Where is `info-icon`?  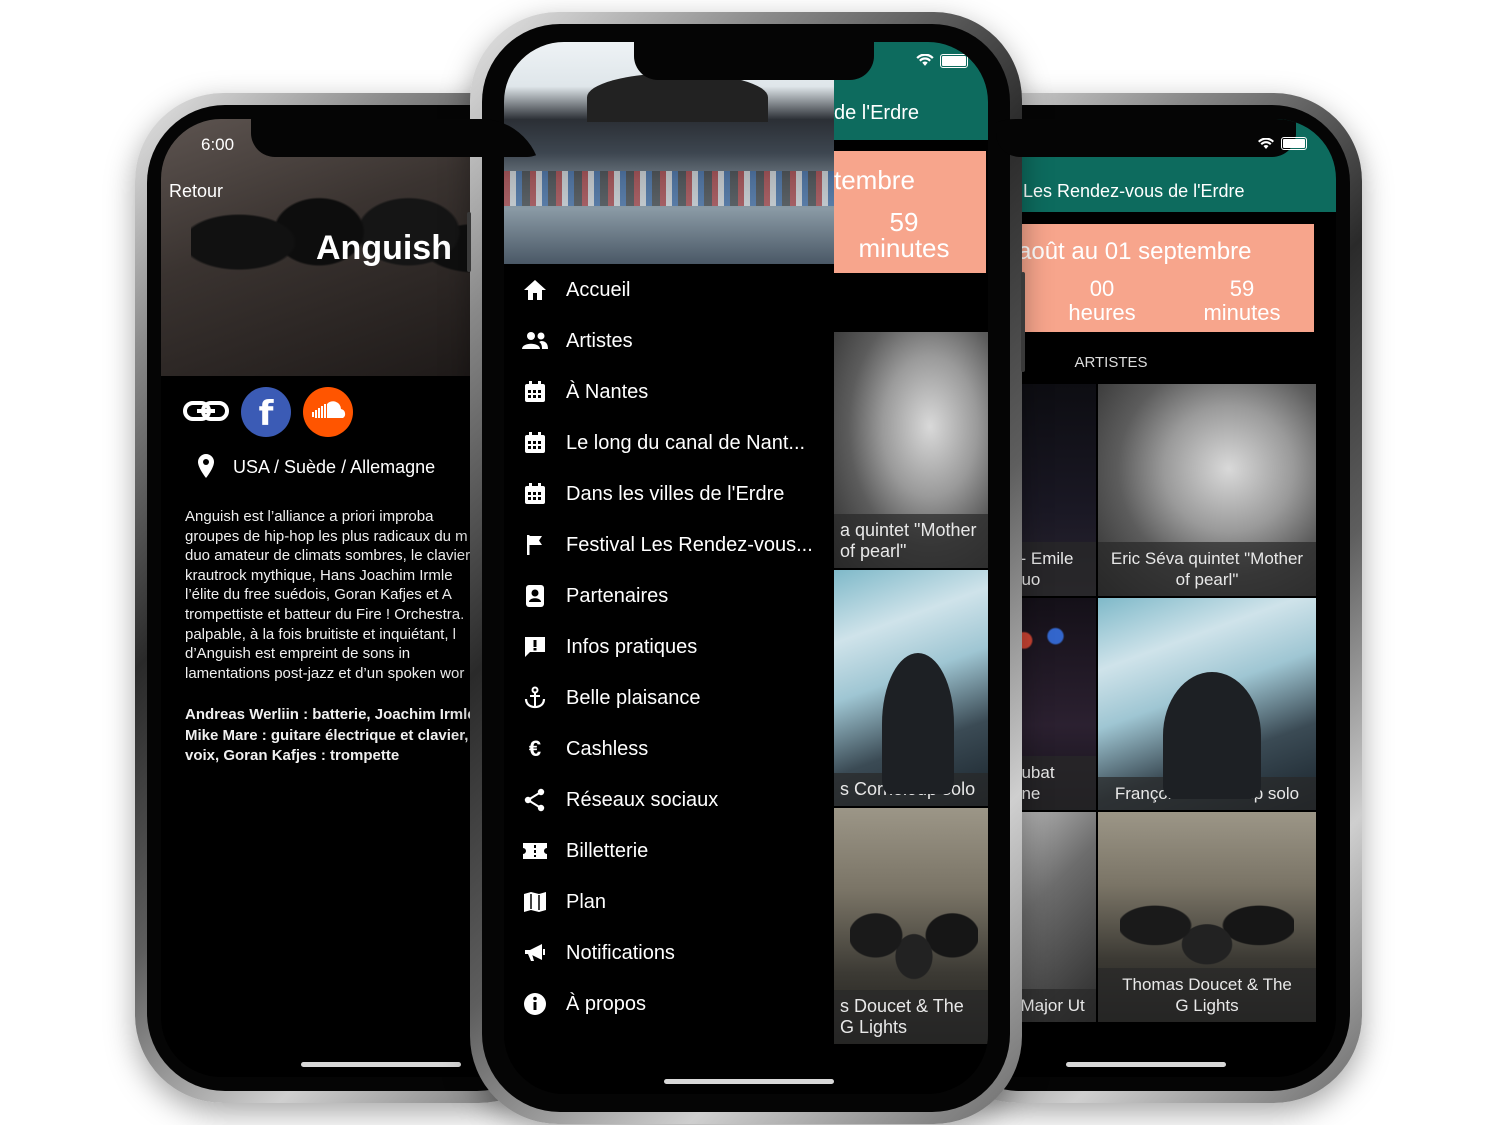
info-icon is located at coordinates (535, 1004).